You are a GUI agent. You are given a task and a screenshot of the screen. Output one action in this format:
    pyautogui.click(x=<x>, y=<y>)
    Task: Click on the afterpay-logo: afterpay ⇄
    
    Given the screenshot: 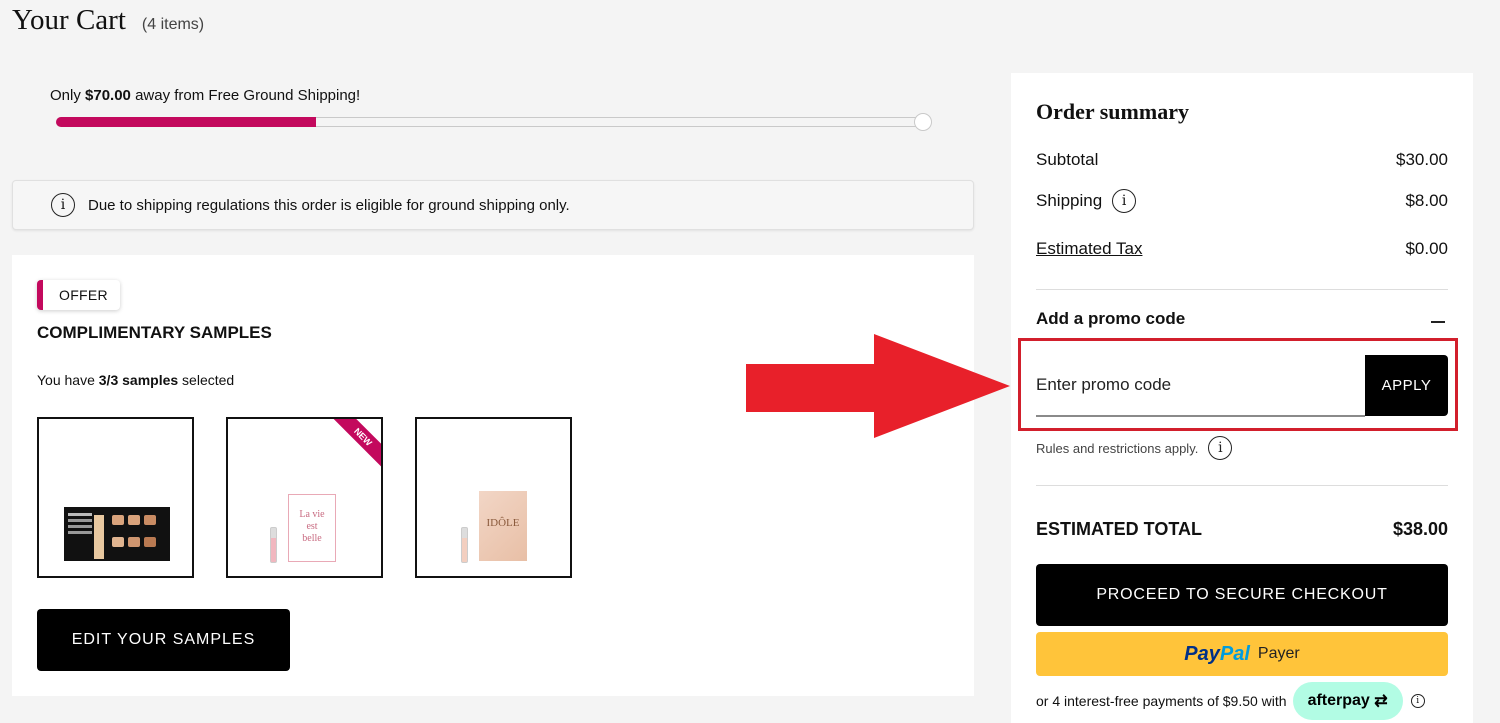 What is the action you would take?
    pyautogui.click(x=1347, y=701)
    